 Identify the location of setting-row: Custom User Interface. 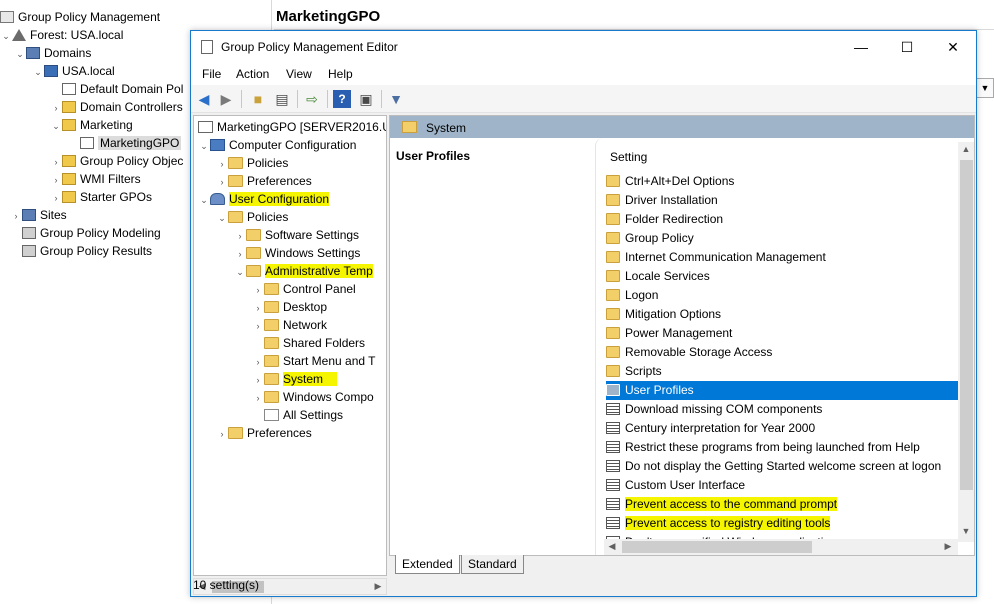
(782, 485).